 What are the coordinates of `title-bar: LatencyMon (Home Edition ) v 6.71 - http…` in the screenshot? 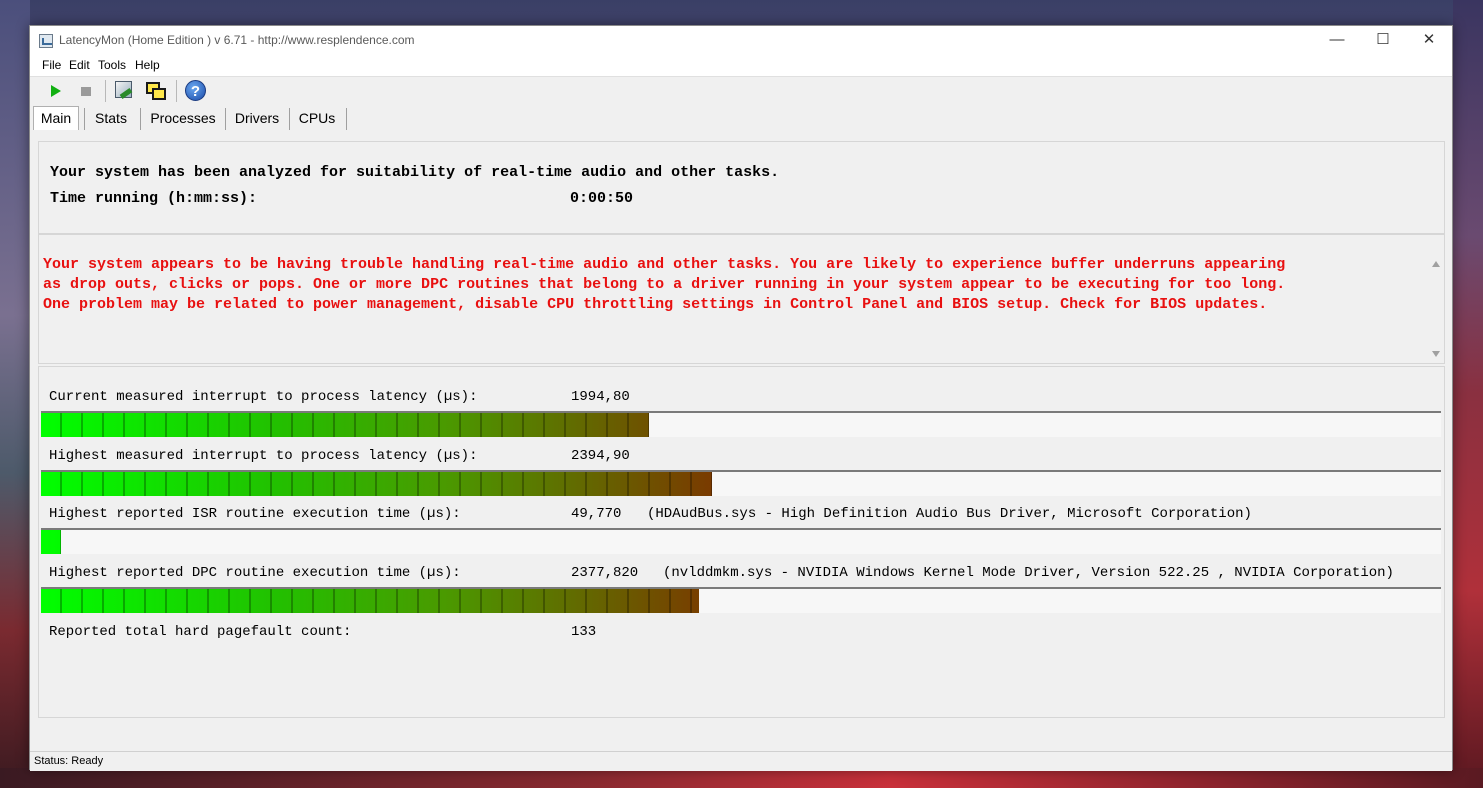 It's located at (741, 41).